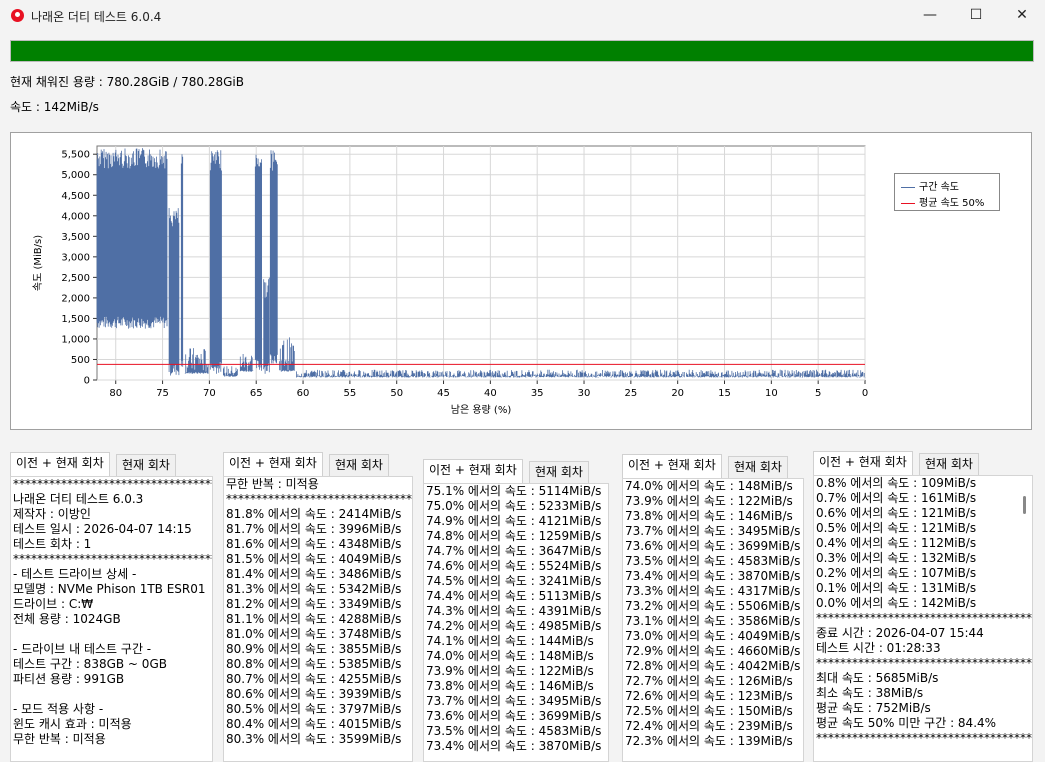 This screenshot has height=762, width=1045. I want to click on log-line: 0.6% 에서의 속도 : 121MiB/s, so click(896, 513).